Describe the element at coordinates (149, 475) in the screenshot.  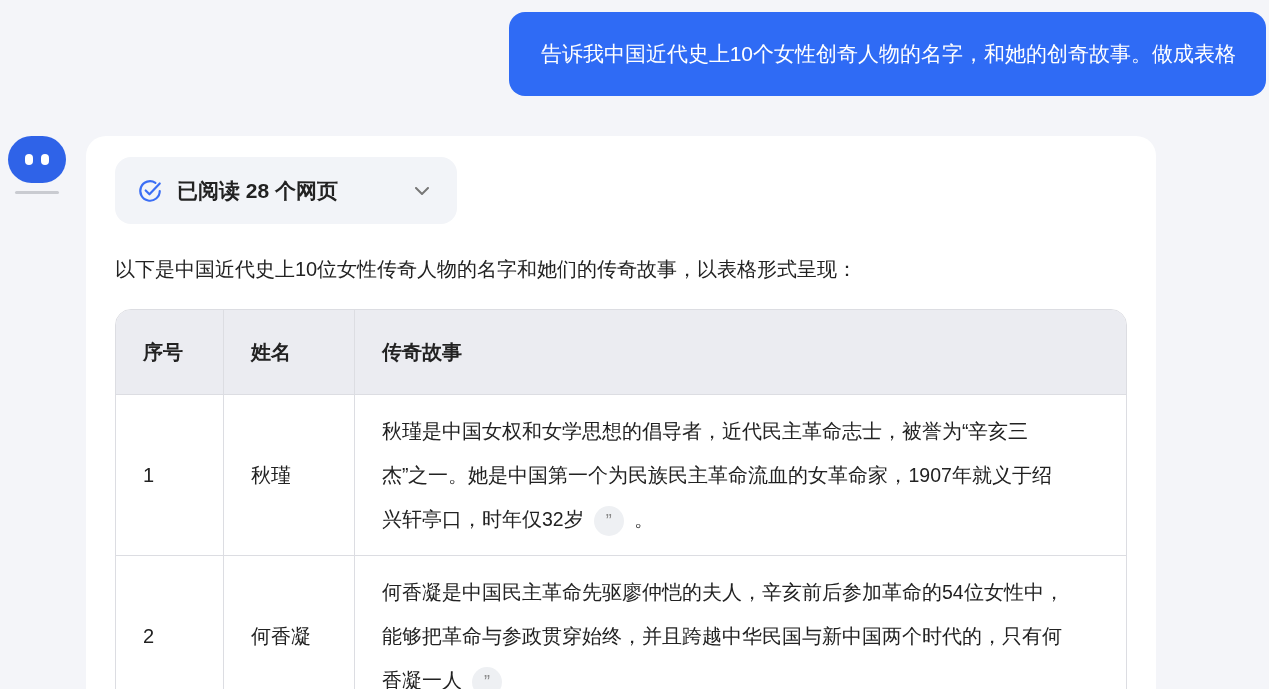
I see `table-cell-text: 1` at that location.